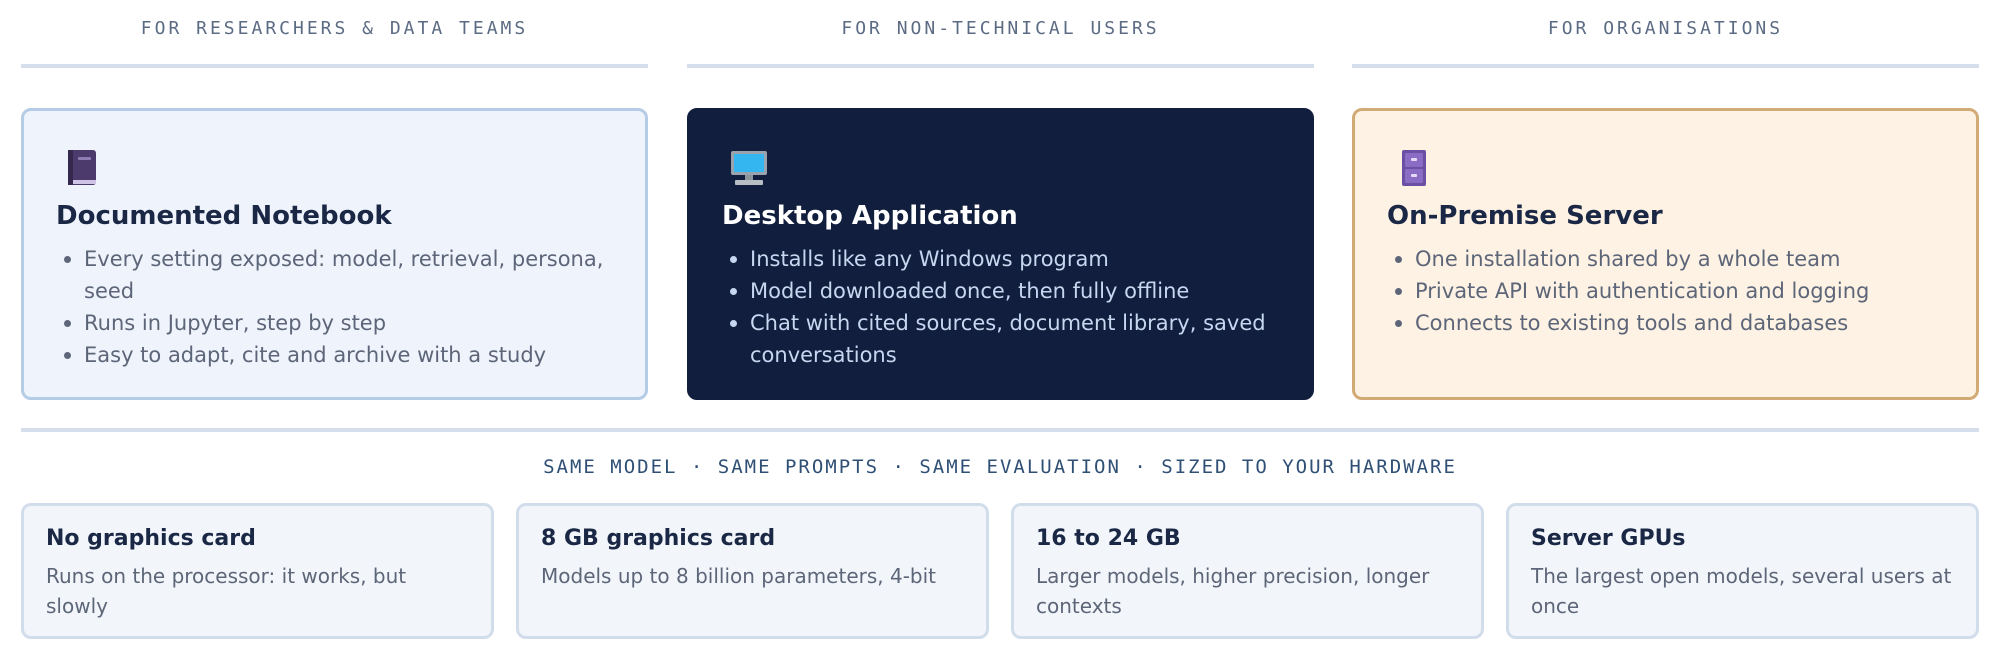  What do you see at coordinates (749, 168) in the screenshot?
I see `desktop-computer-icon` at bounding box center [749, 168].